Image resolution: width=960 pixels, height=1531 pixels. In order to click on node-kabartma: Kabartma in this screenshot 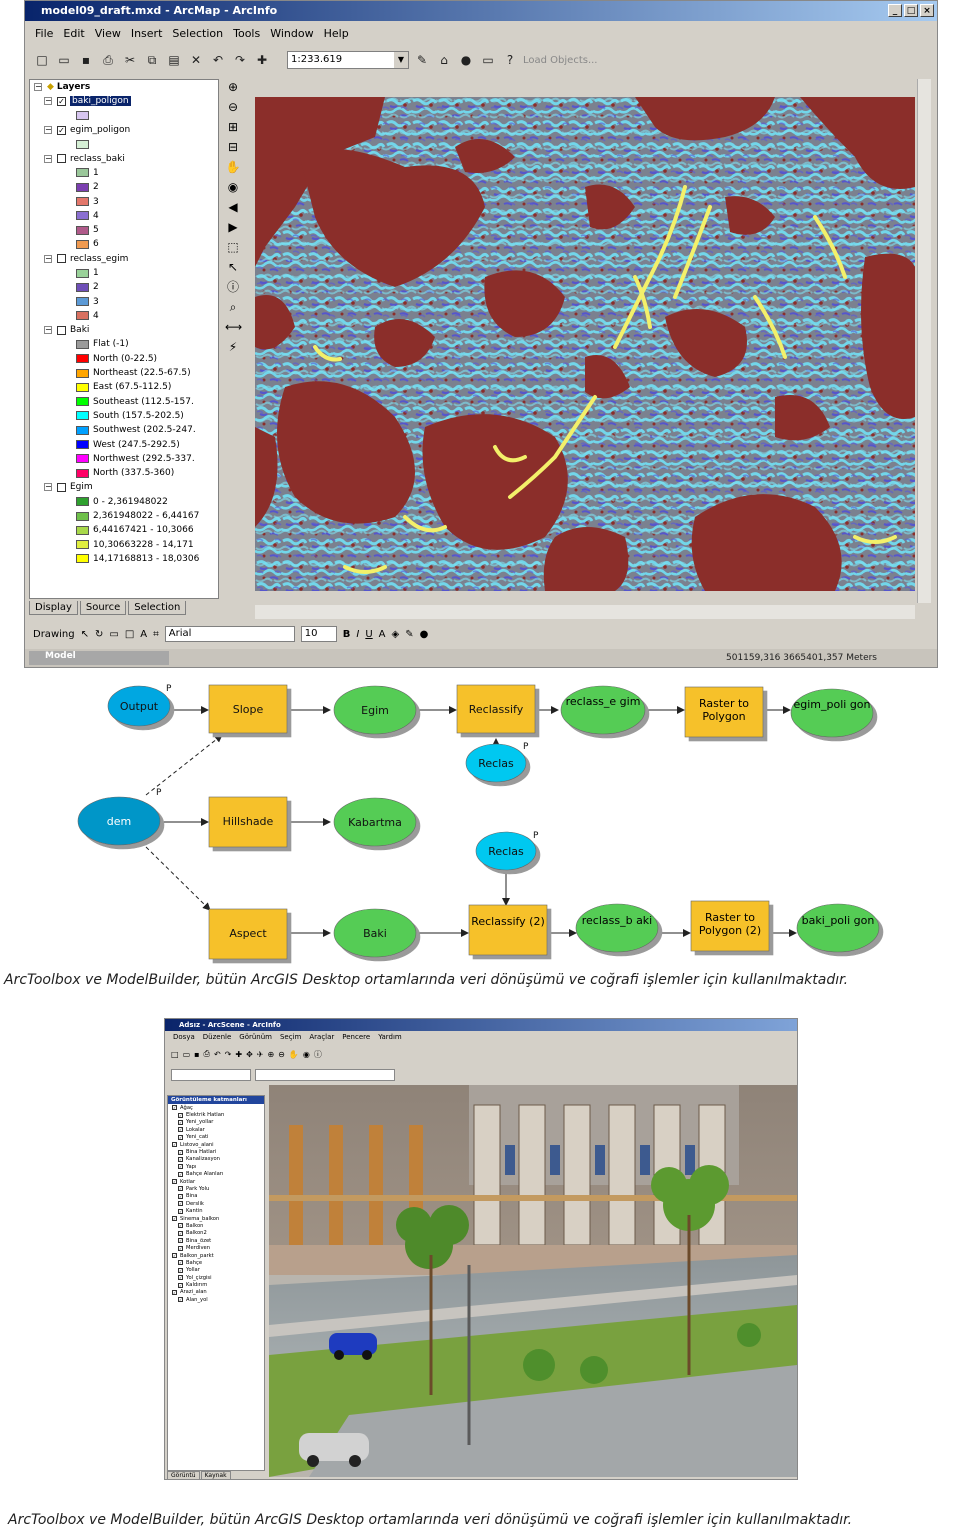, I will do `click(375, 822)`.